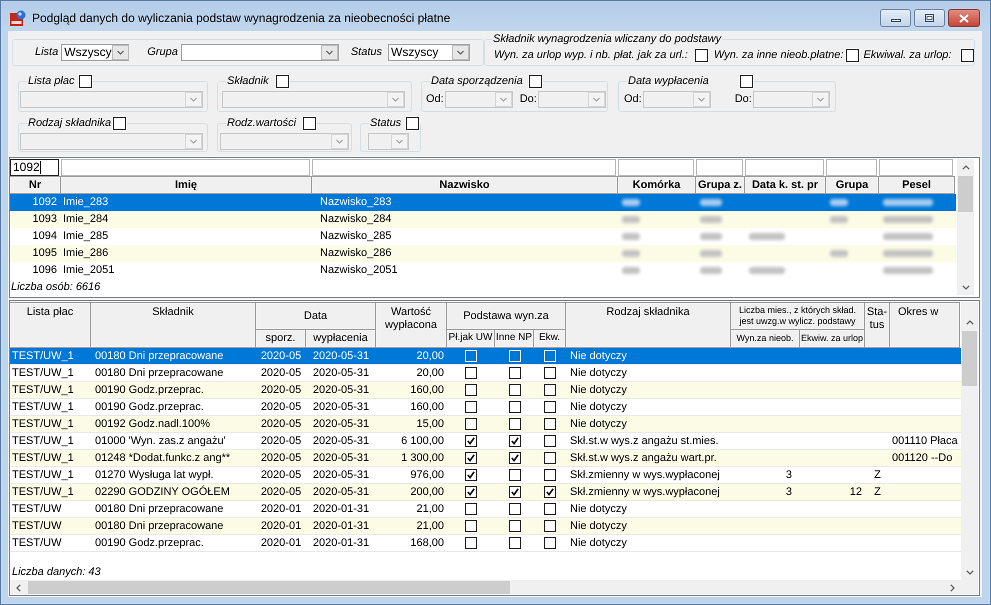 Image resolution: width=991 pixels, height=605 pixels. Describe the element at coordinates (95, 52) in the screenshot. I see `dropdown: Wszyscy` at that location.